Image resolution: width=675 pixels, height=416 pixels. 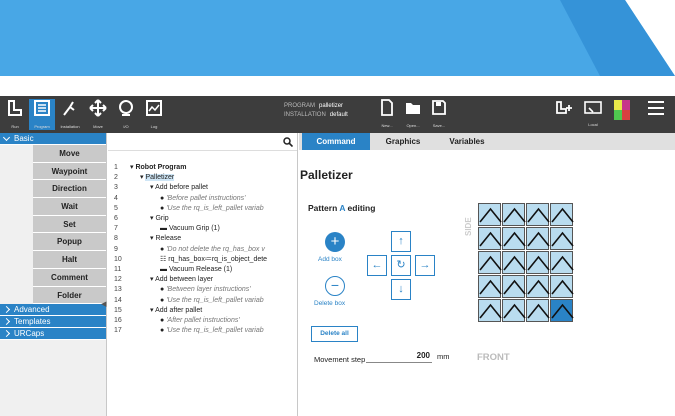 I want to click on tree-row: 1 ▾ Robot Program, so click(x=202, y=168).